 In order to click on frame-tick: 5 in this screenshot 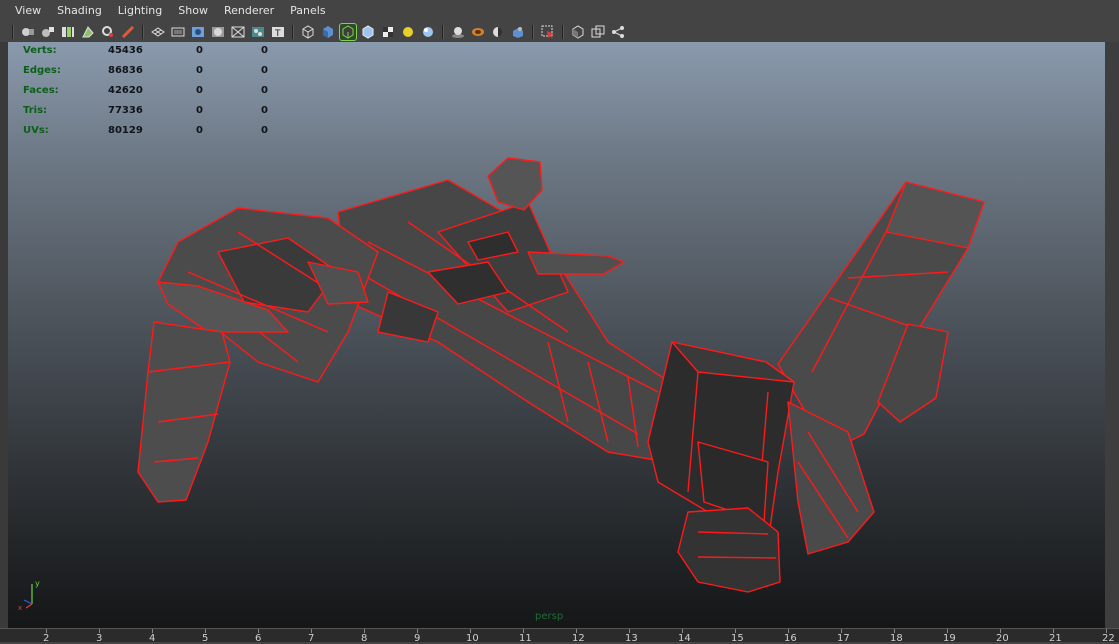, I will do `click(205, 638)`.